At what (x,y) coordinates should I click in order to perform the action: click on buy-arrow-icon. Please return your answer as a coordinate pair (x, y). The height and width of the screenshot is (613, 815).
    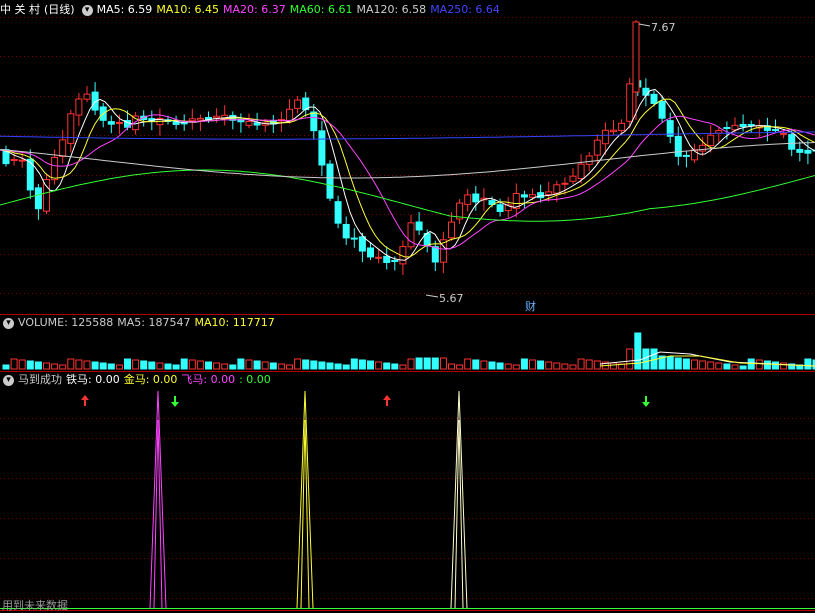
    Looking at the image, I should click on (85, 400).